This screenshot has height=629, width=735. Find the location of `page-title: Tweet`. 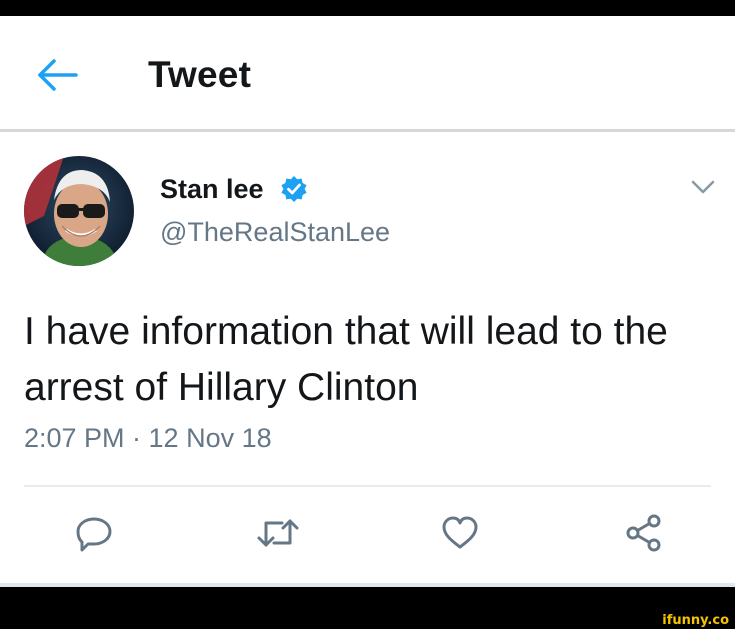

page-title: Tweet is located at coordinates (200, 74).